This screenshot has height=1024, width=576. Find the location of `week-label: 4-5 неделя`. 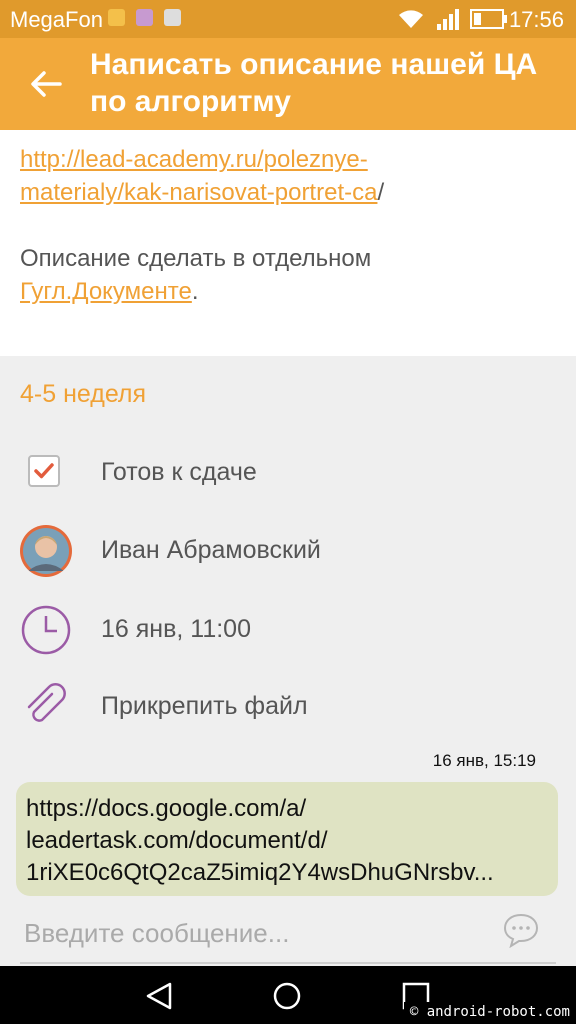

week-label: 4-5 неделя is located at coordinates (83, 394).